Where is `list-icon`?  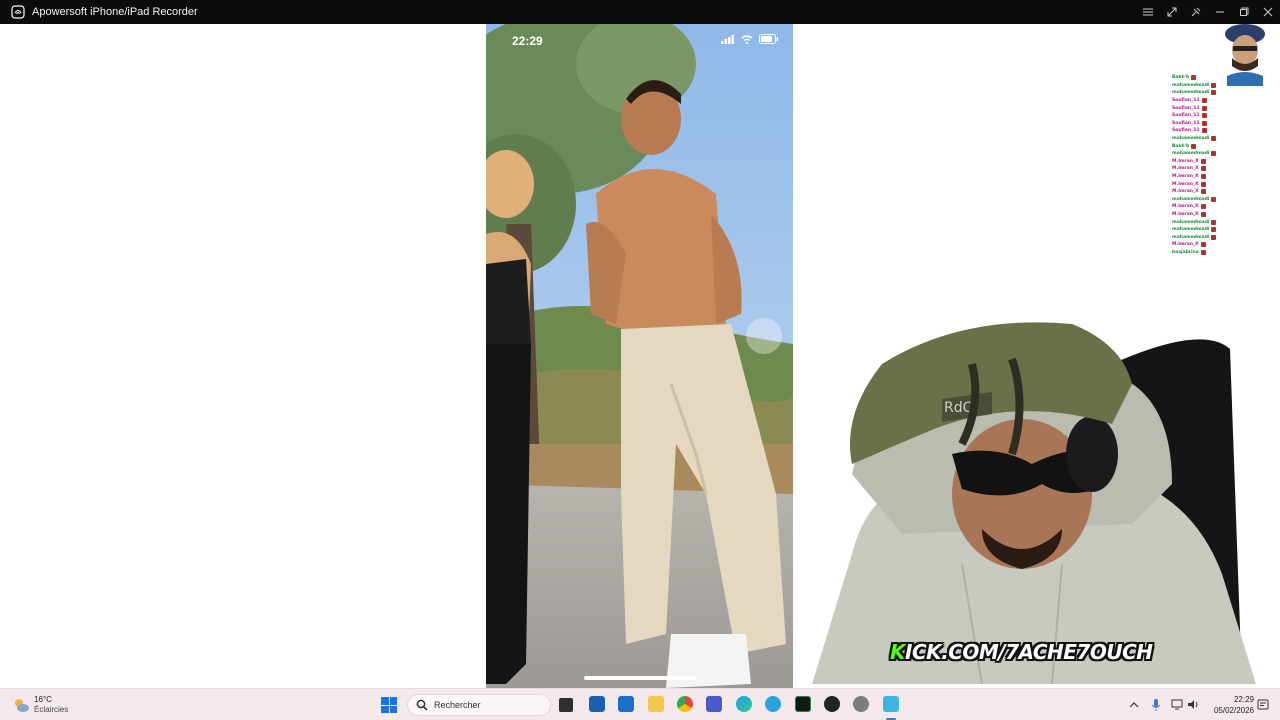
list-icon is located at coordinates (1148, 12).